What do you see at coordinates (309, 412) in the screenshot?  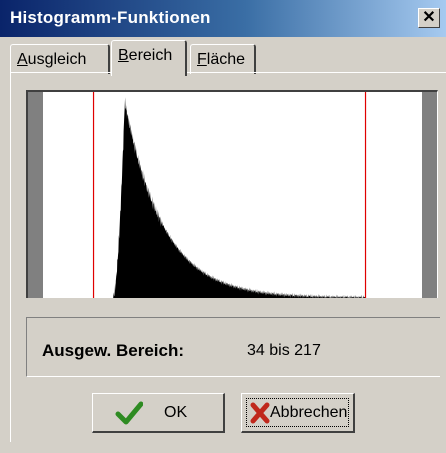 I see `cancel-label: Abbrechen` at bounding box center [309, 412].